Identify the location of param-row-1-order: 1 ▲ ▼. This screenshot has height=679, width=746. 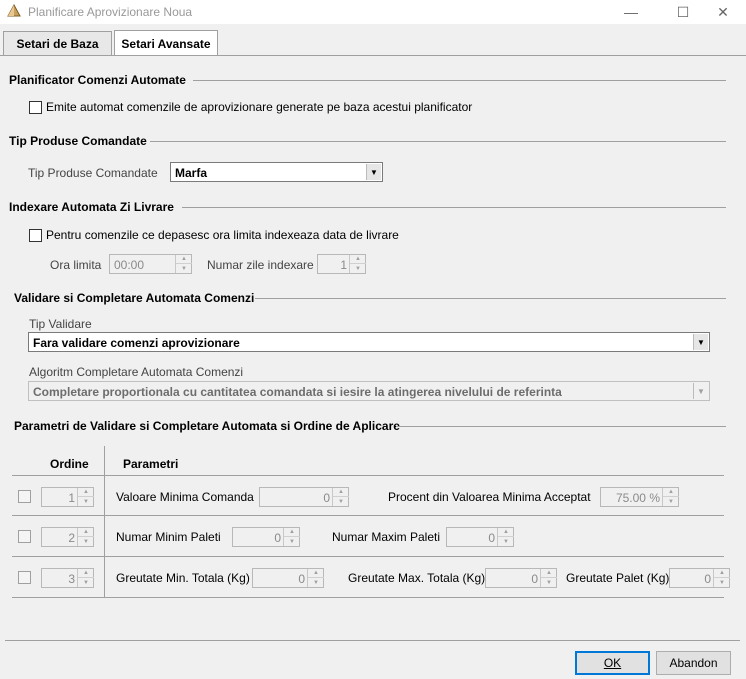
(67, 497).